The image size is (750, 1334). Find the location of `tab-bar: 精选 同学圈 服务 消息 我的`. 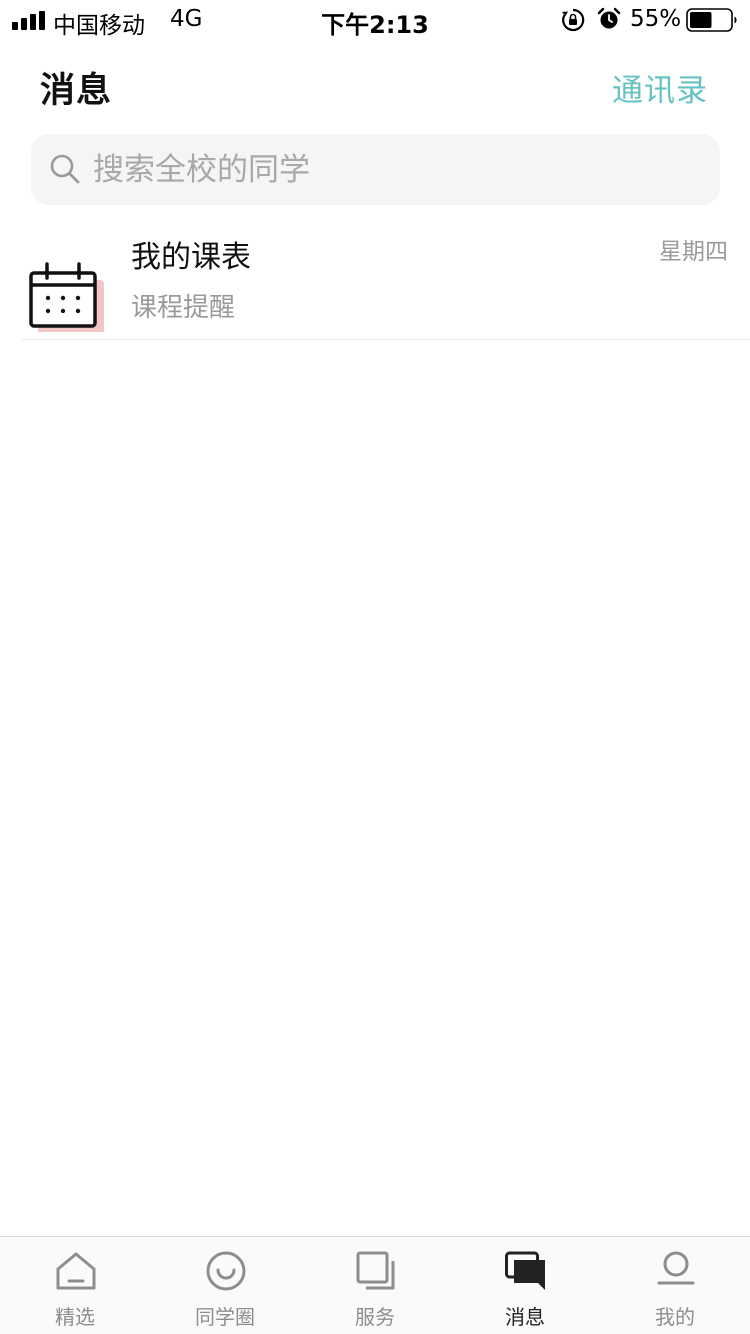

tab-bar: 精选 同学圈 服务 消息 我的 is located at coordinates (375, 1285).